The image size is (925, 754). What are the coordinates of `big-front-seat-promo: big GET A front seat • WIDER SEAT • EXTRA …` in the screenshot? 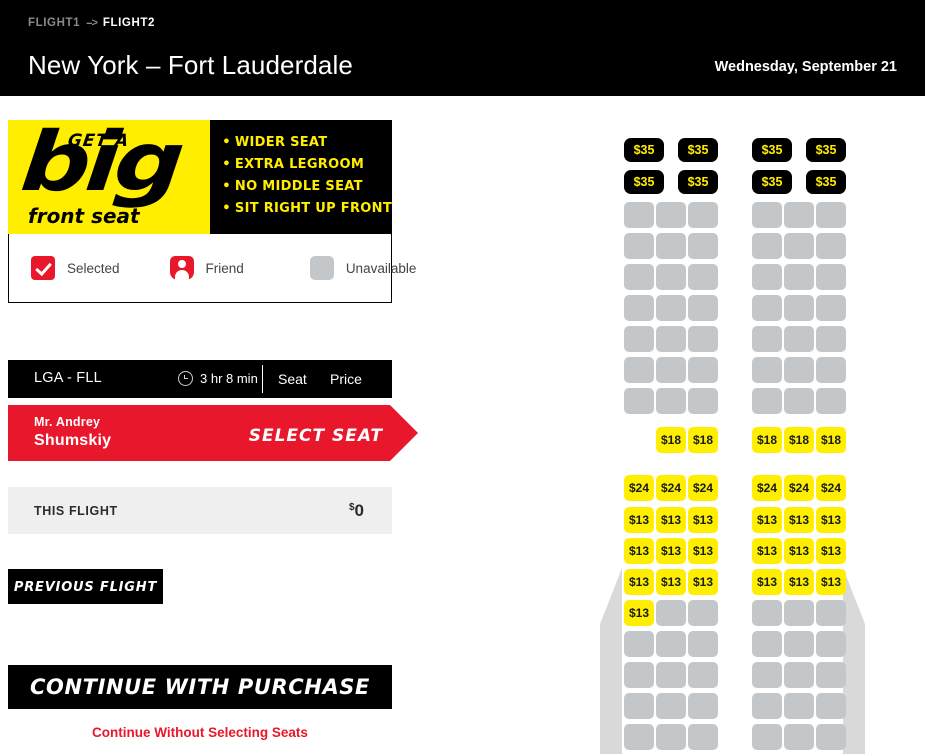 It's located at (200, 177).